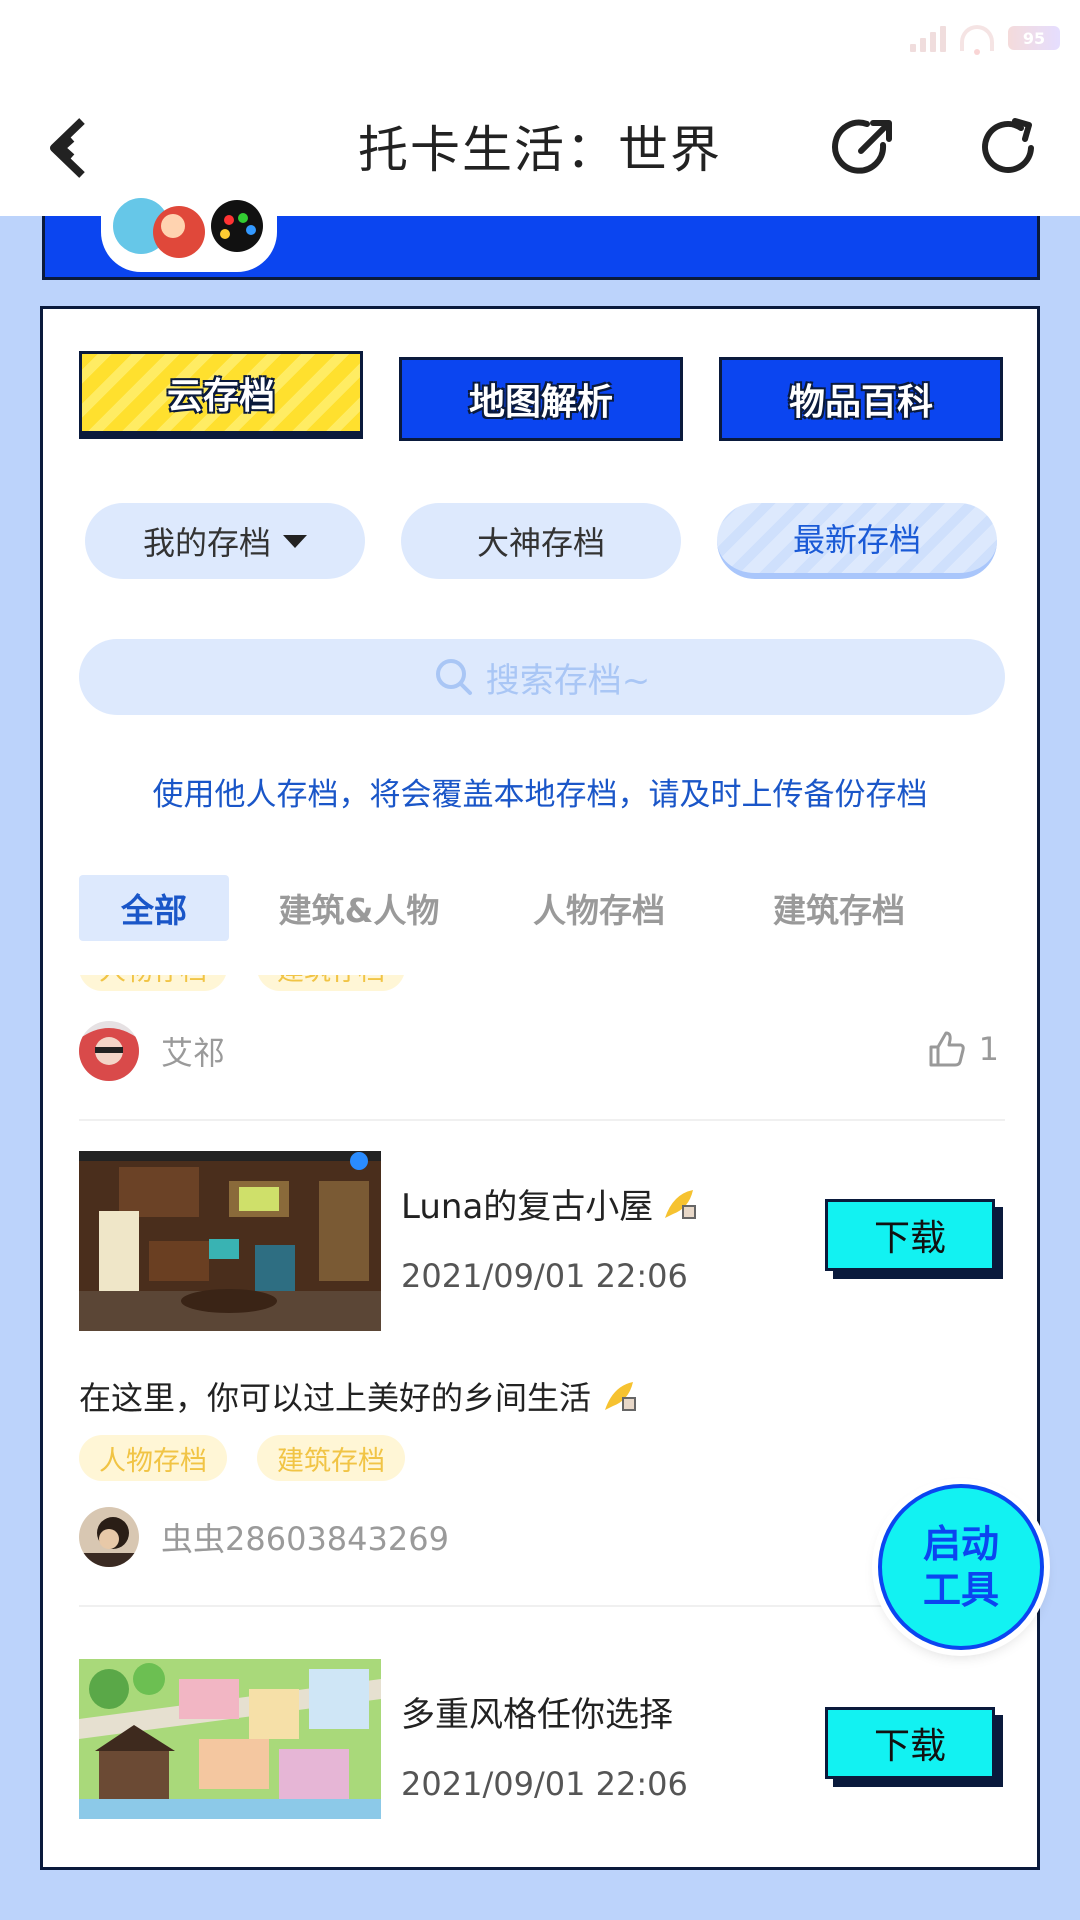 The width and height of the screenshot is (1080, 1920). Describe the element at coordinates (947, 1049) in the screenshot. I see `thumbs-up-icon` at that location.